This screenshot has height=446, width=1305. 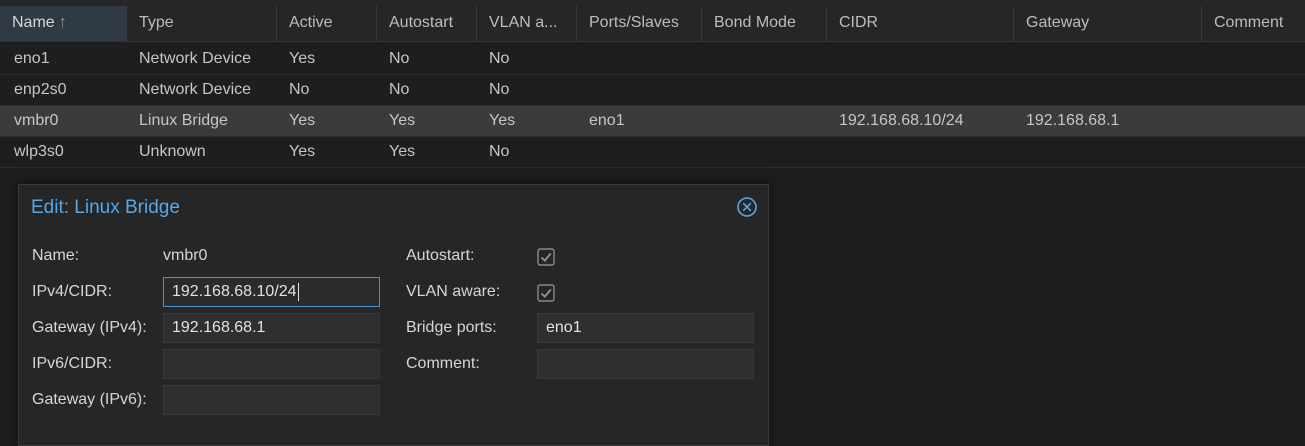 I want to click on column-header-comment: Comment, so click(x=1253, y=23).